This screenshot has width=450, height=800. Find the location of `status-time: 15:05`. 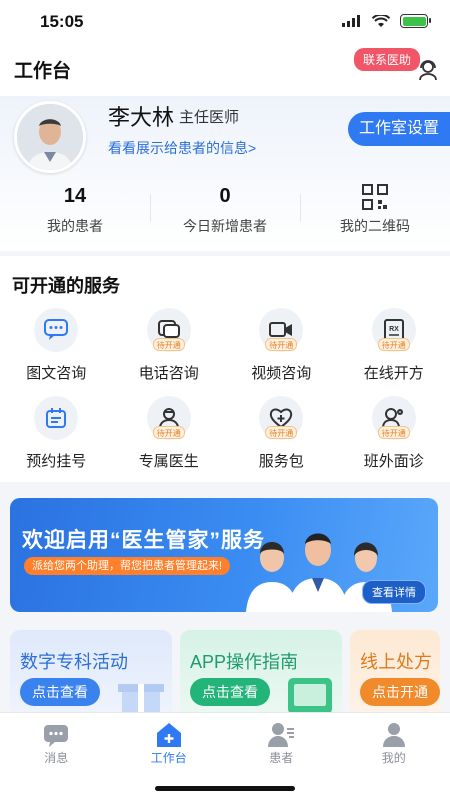

status-time: 15:05 is located at coordinates (62, 21).